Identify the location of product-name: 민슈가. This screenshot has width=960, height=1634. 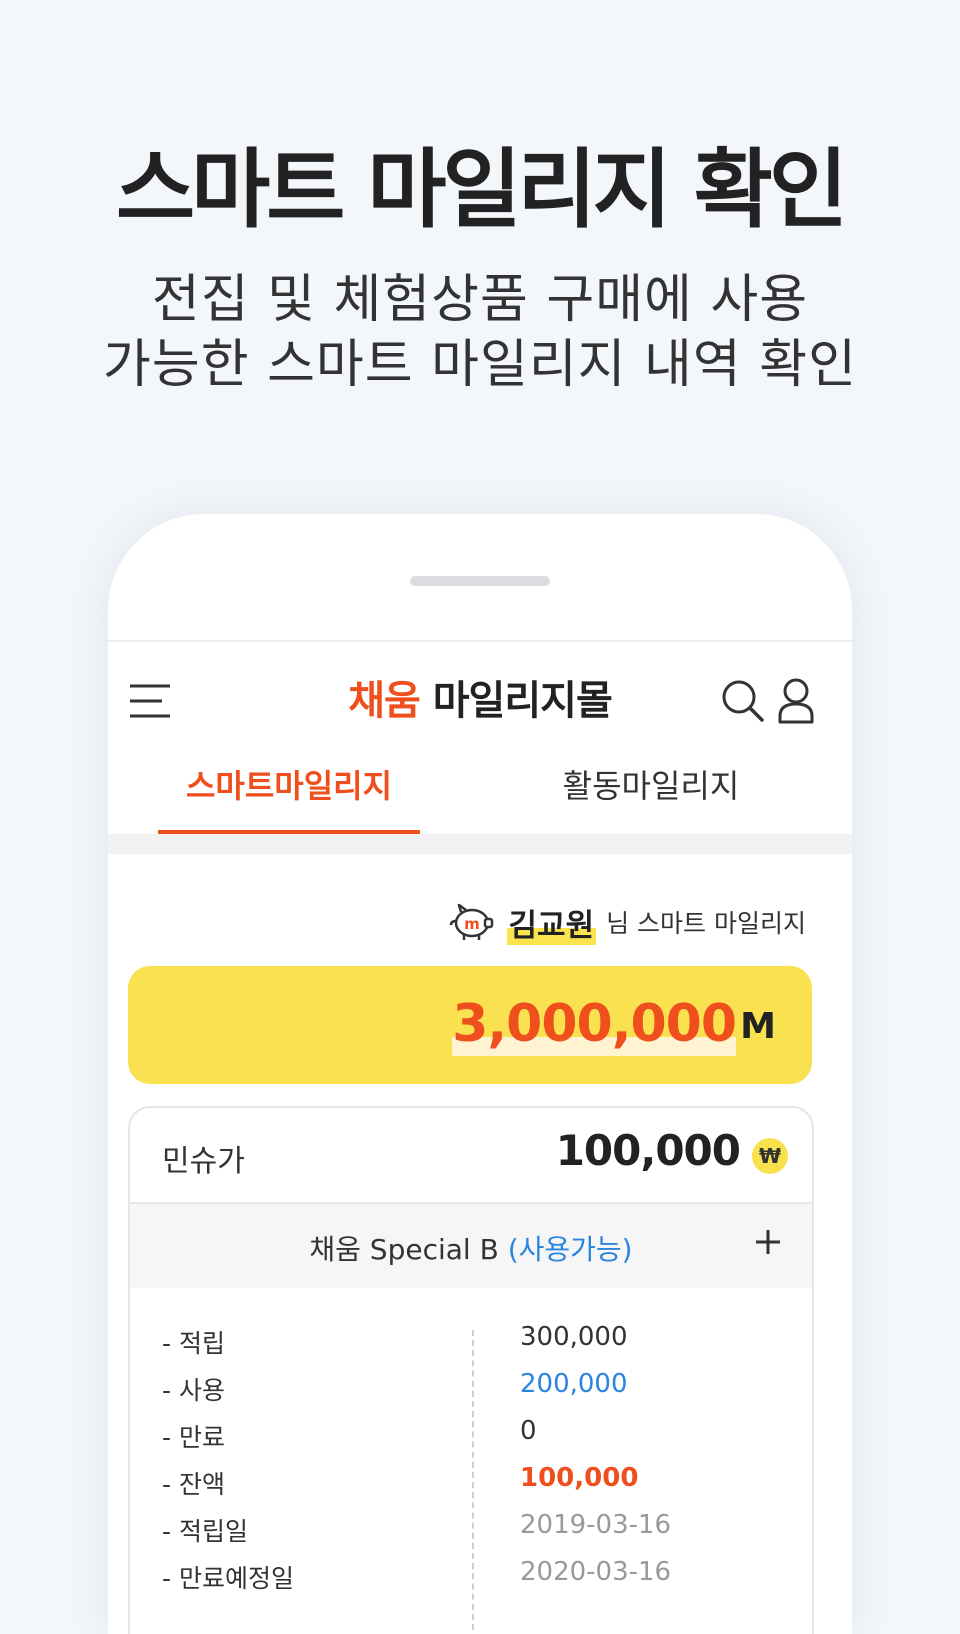
(203, 1161).